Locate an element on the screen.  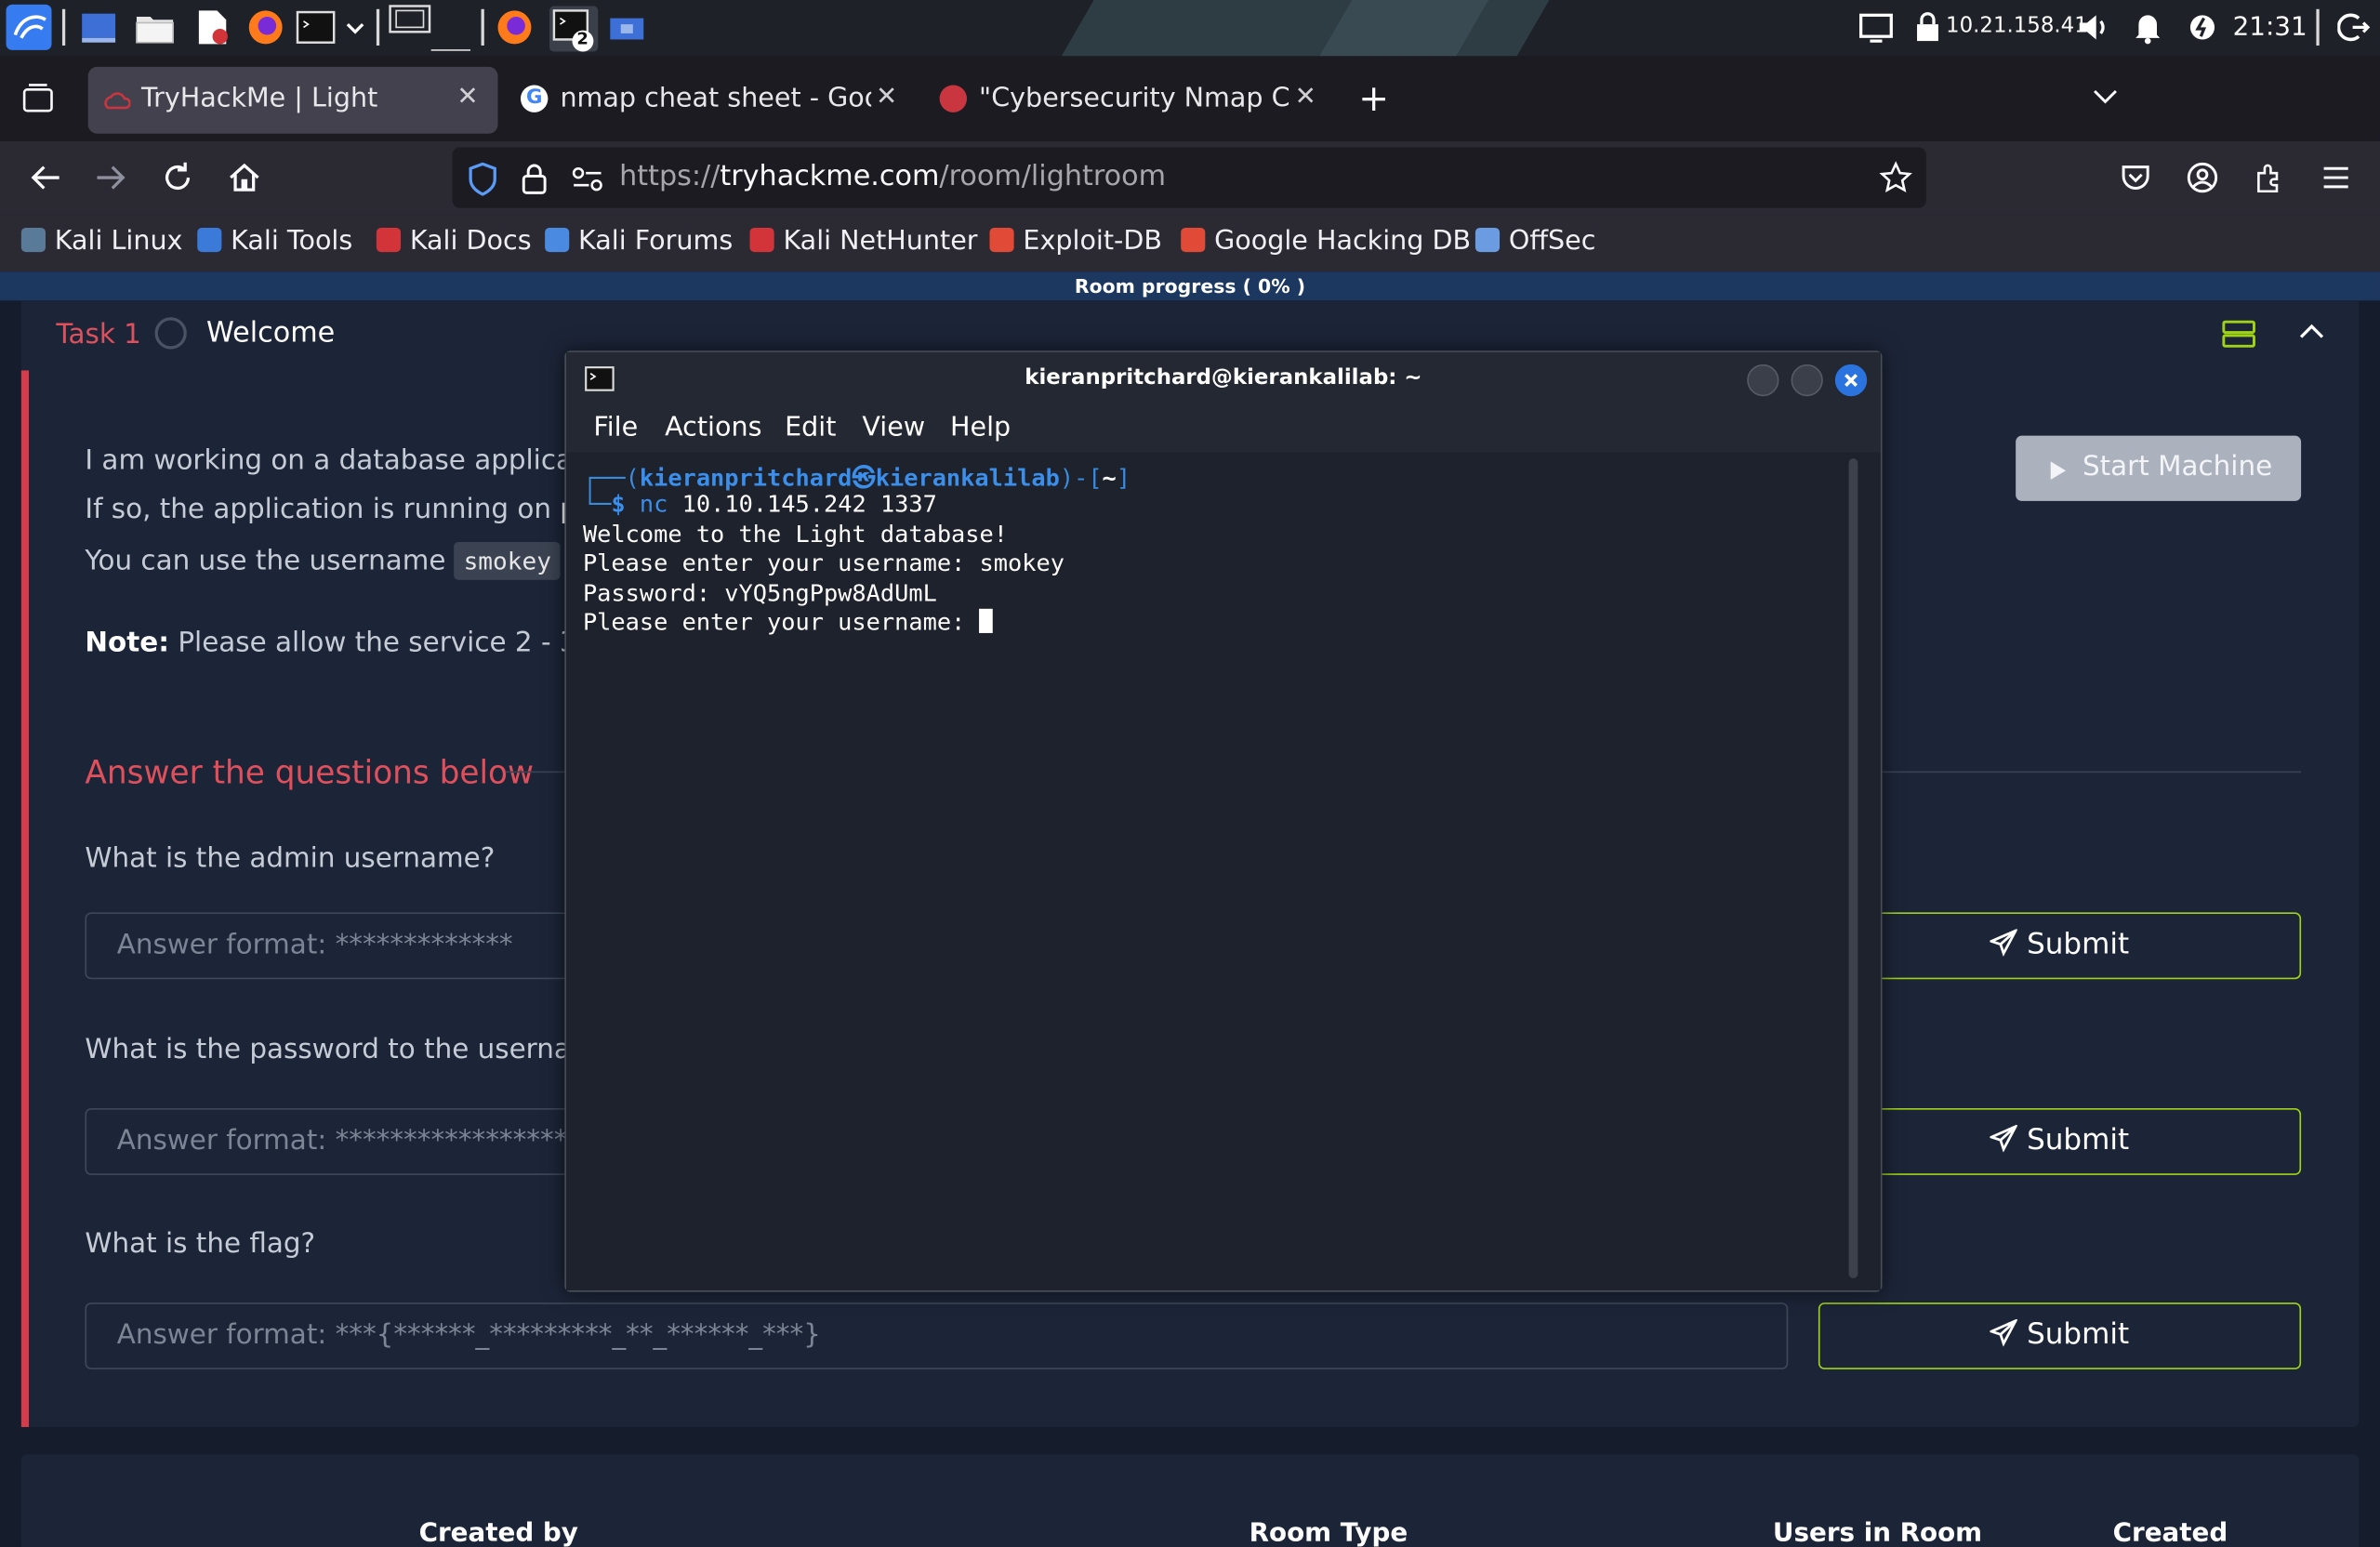
extensions-icon is located at coordinates (2269, 180).